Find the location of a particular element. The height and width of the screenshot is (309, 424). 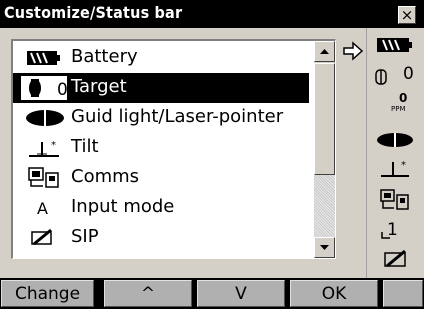

ok-button: OK is located at coordinates (334, 293).